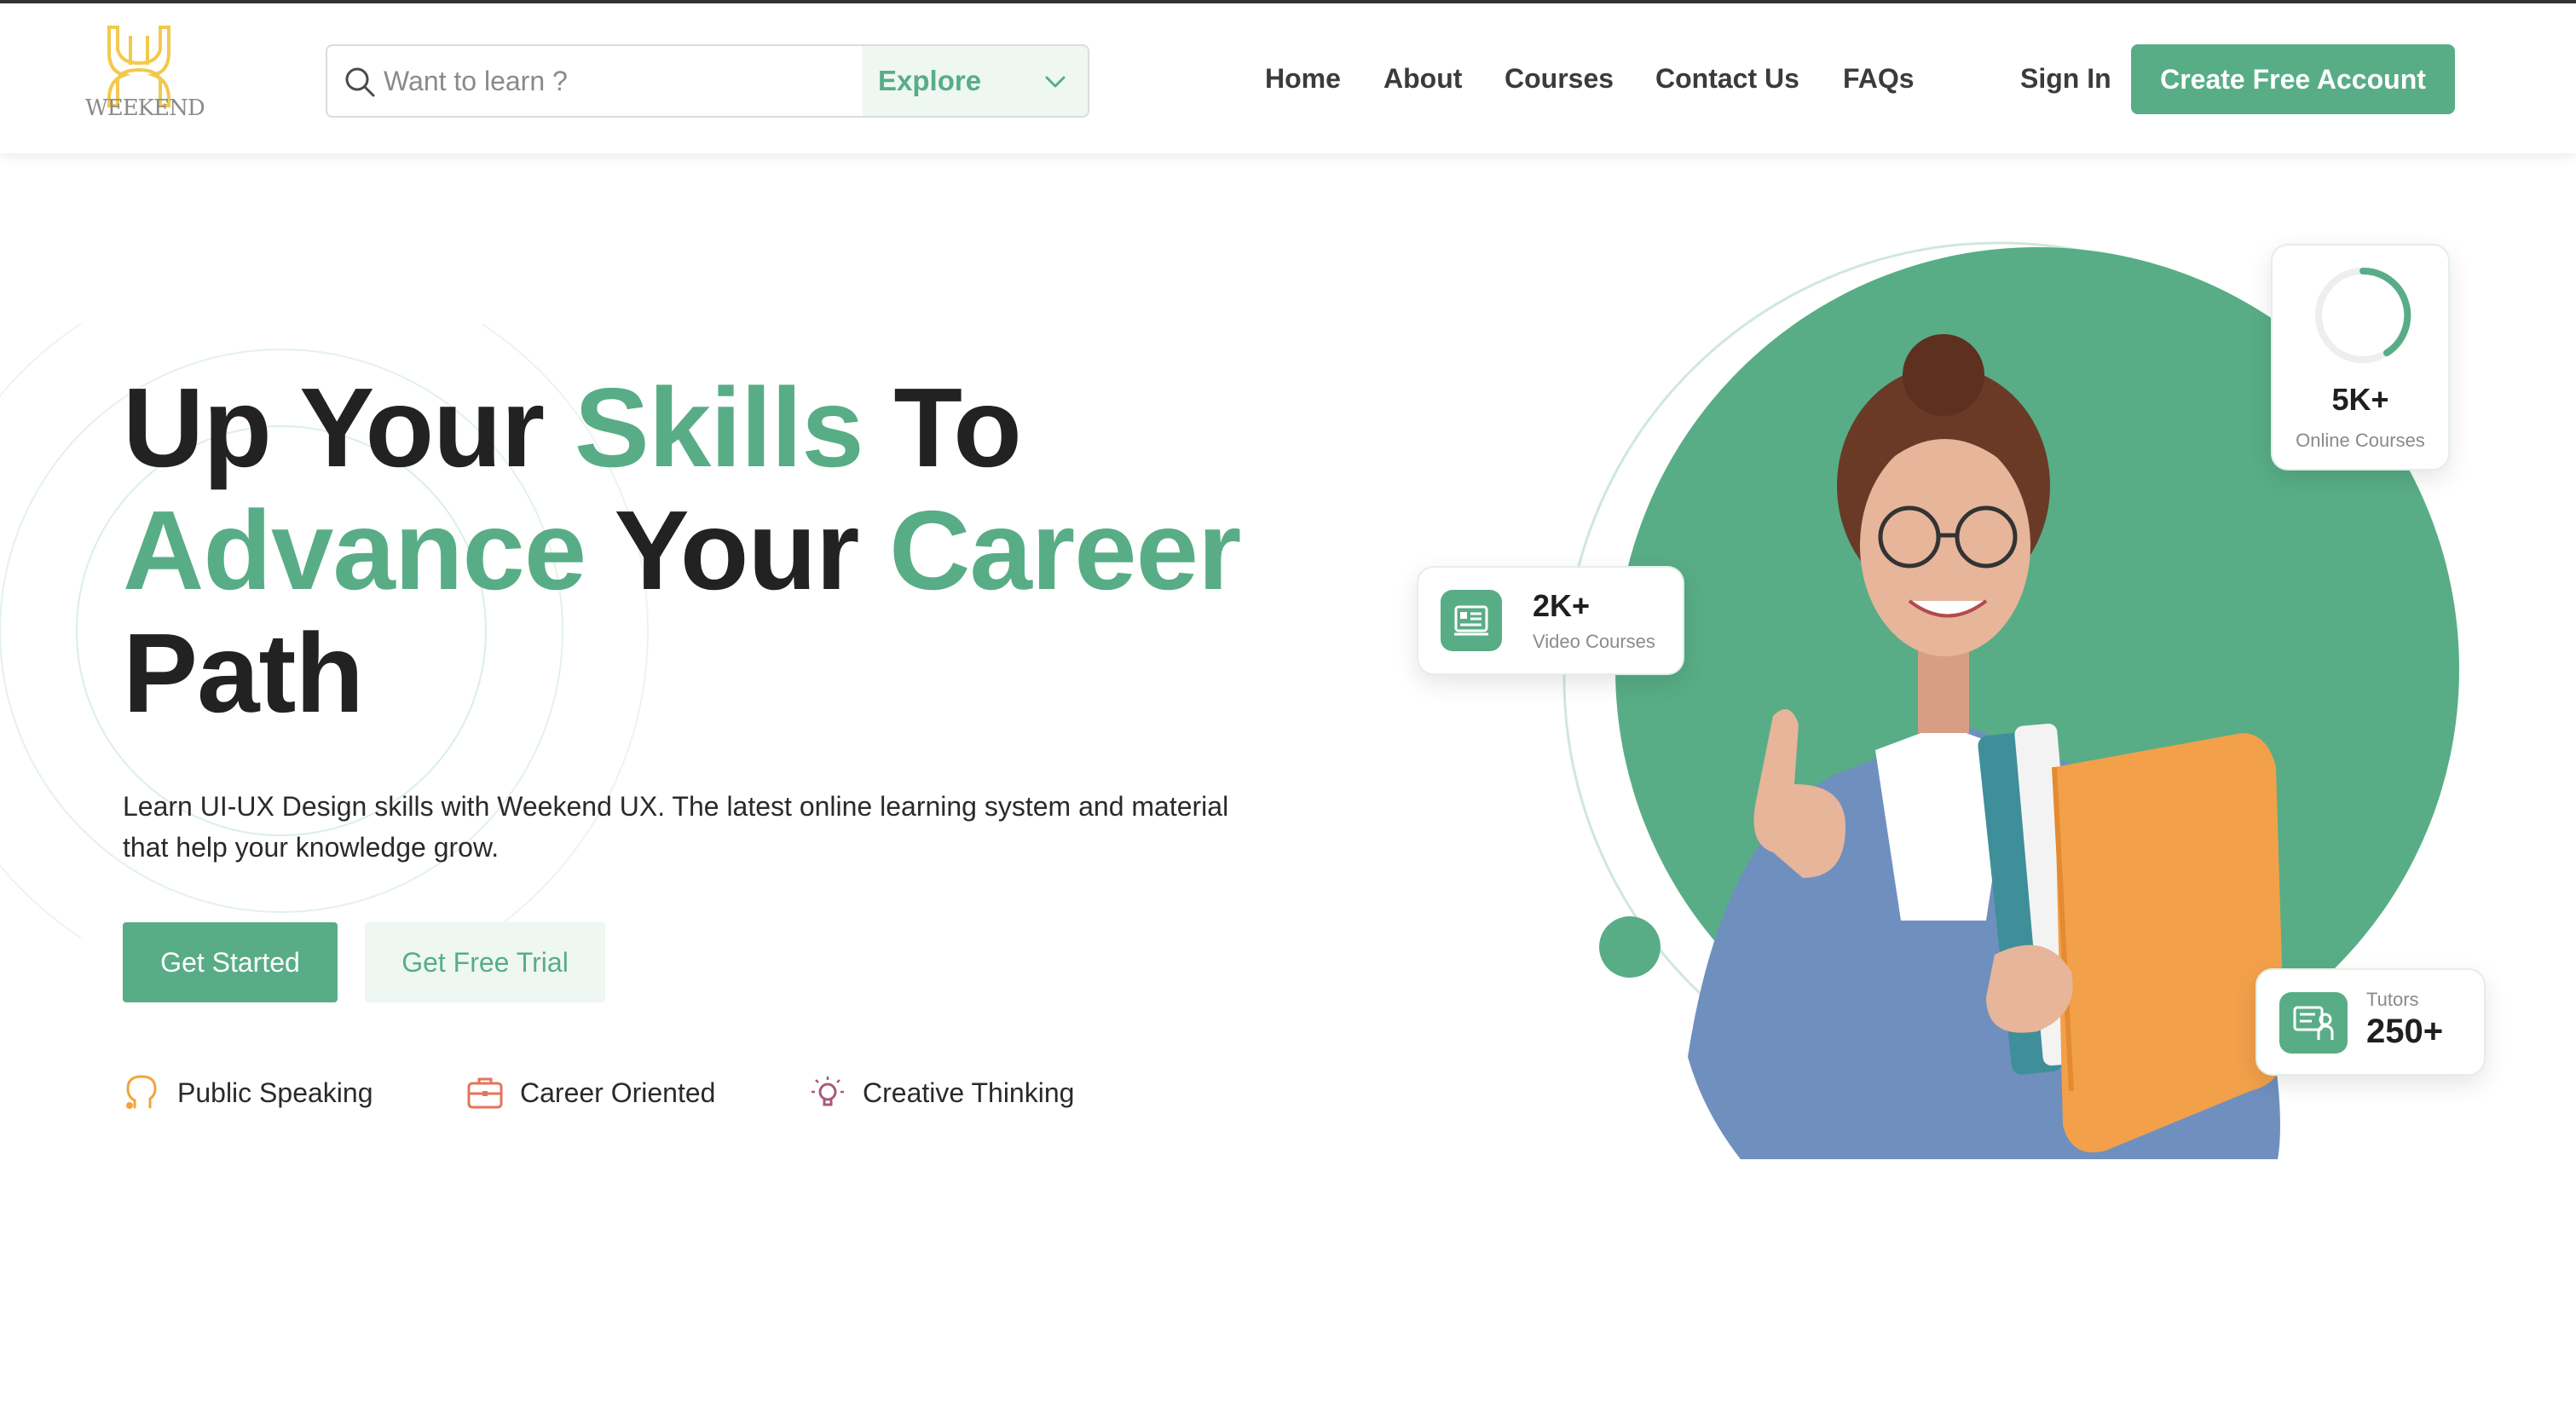 This screenshot has width=2576, height=1403. I want to click on feature-label: Public Speaking, so click(275, 1092).